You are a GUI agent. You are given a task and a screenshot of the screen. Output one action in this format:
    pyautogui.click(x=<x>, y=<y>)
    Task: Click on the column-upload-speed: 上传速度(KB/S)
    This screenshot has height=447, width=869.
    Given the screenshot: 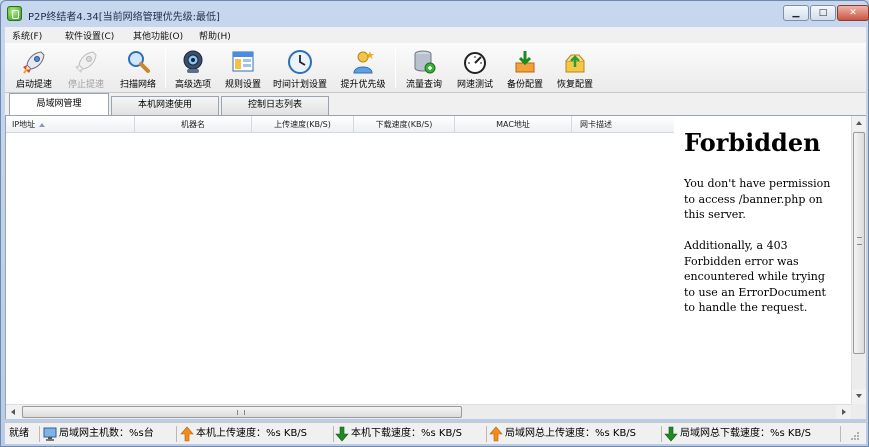 What is the action you would take?
    pyautogui.click(x=303, y=124)
    